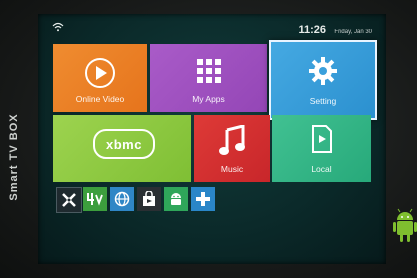  What do you see at coordinates (208, 99) in the screenshot?
I see `tile-label: My Apps` at bounding box center [208, 99].